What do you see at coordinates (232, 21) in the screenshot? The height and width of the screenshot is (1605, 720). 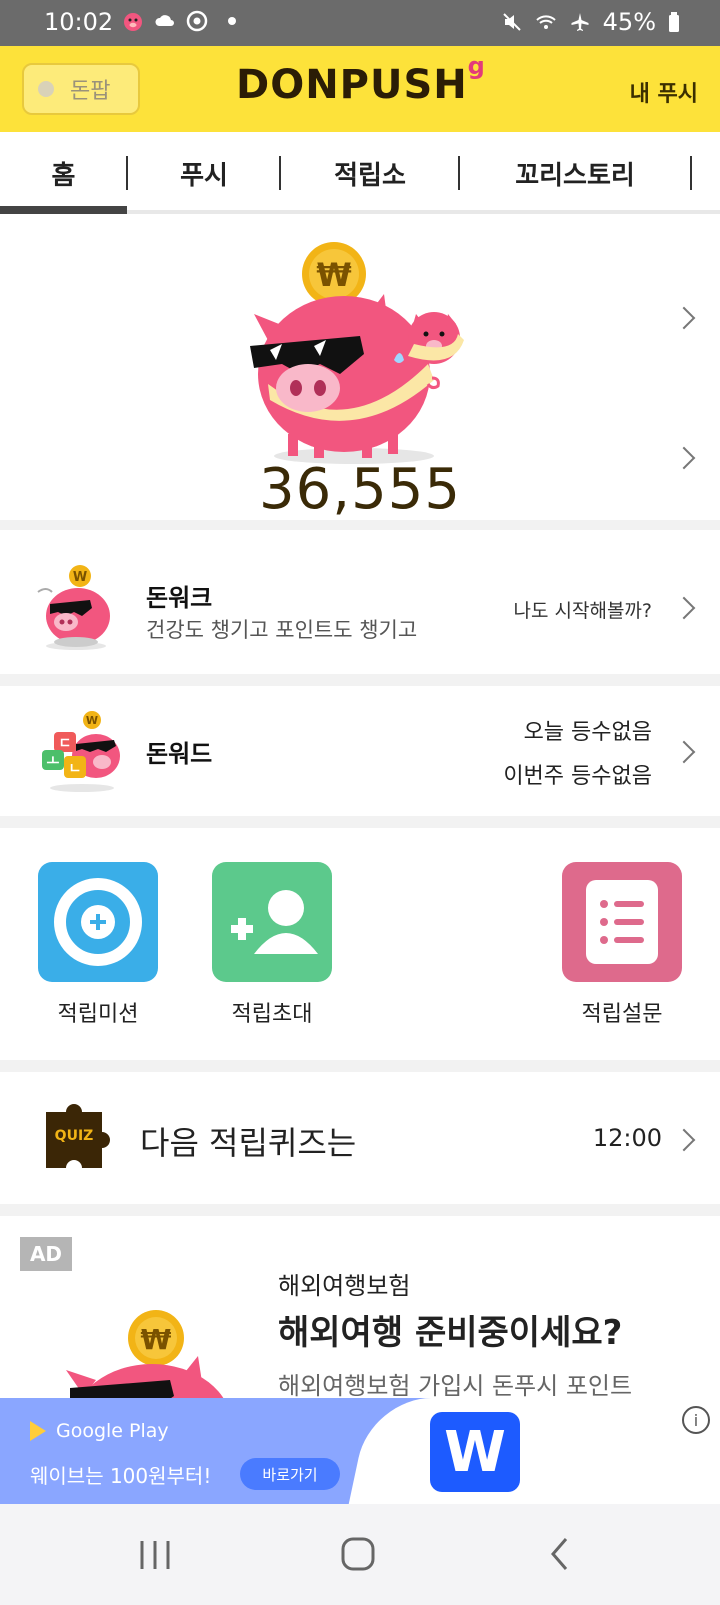 I see `dot-icon` at bounding box center [232, 21].